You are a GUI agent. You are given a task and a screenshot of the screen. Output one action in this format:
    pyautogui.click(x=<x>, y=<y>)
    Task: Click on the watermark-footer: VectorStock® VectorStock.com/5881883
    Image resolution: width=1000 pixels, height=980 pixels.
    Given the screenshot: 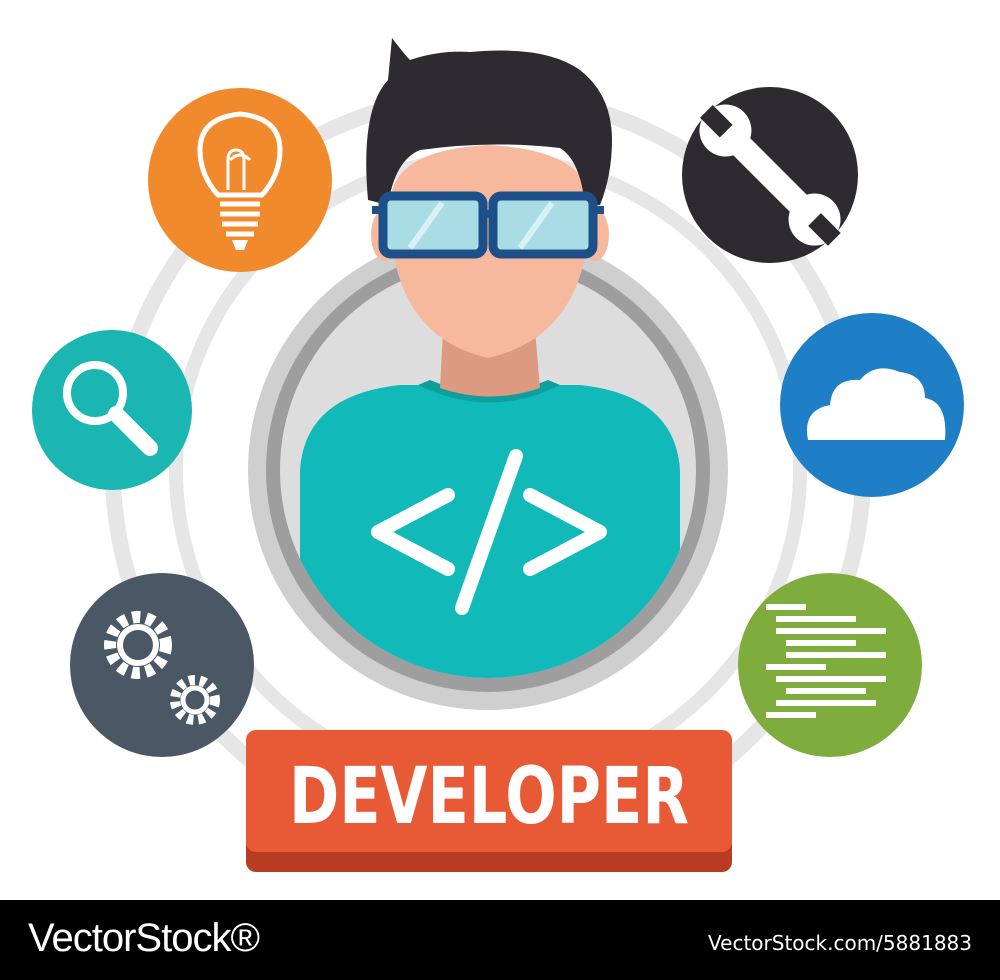 What is the action you would take?
    pyautogui.click(x=500, y=940)
    